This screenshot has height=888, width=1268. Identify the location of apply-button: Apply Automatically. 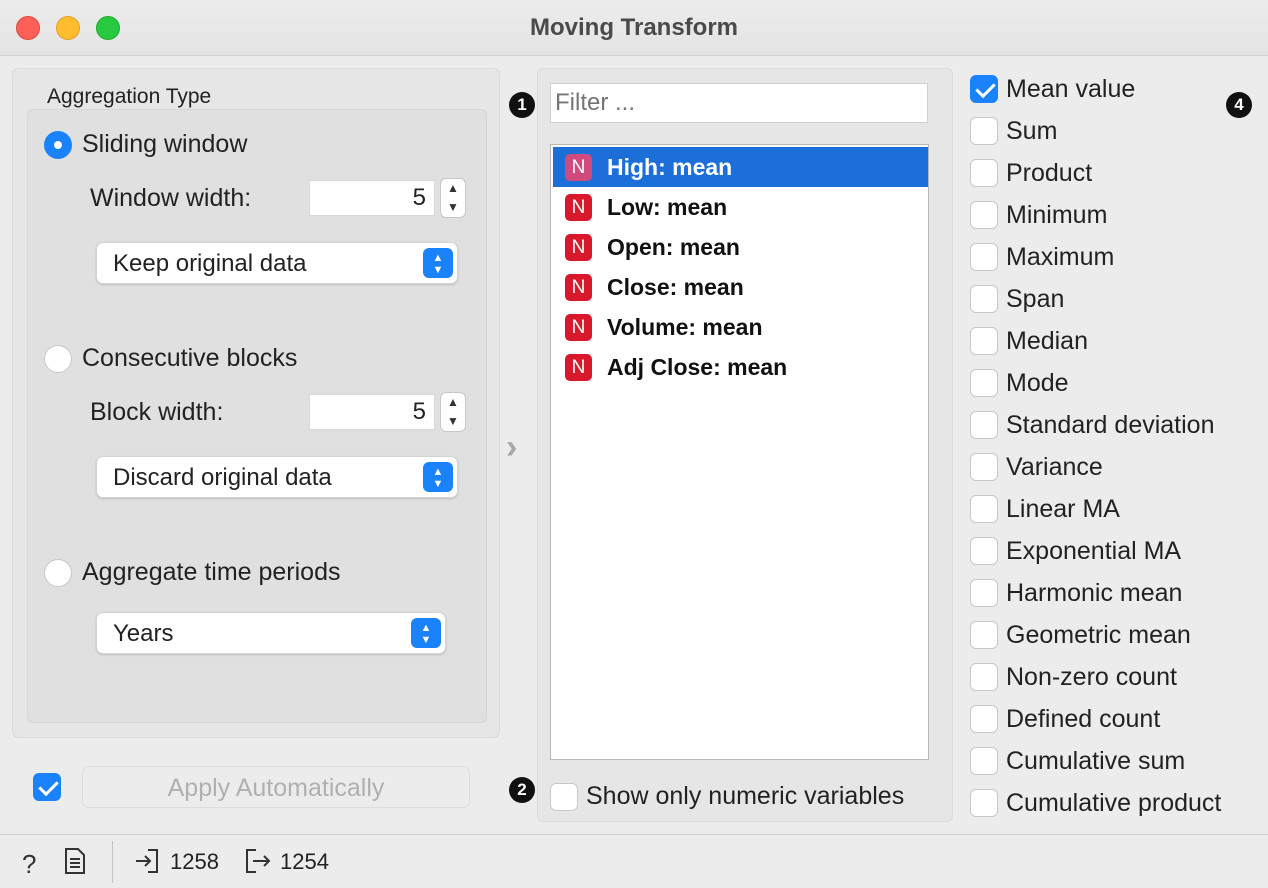
(276, 787).